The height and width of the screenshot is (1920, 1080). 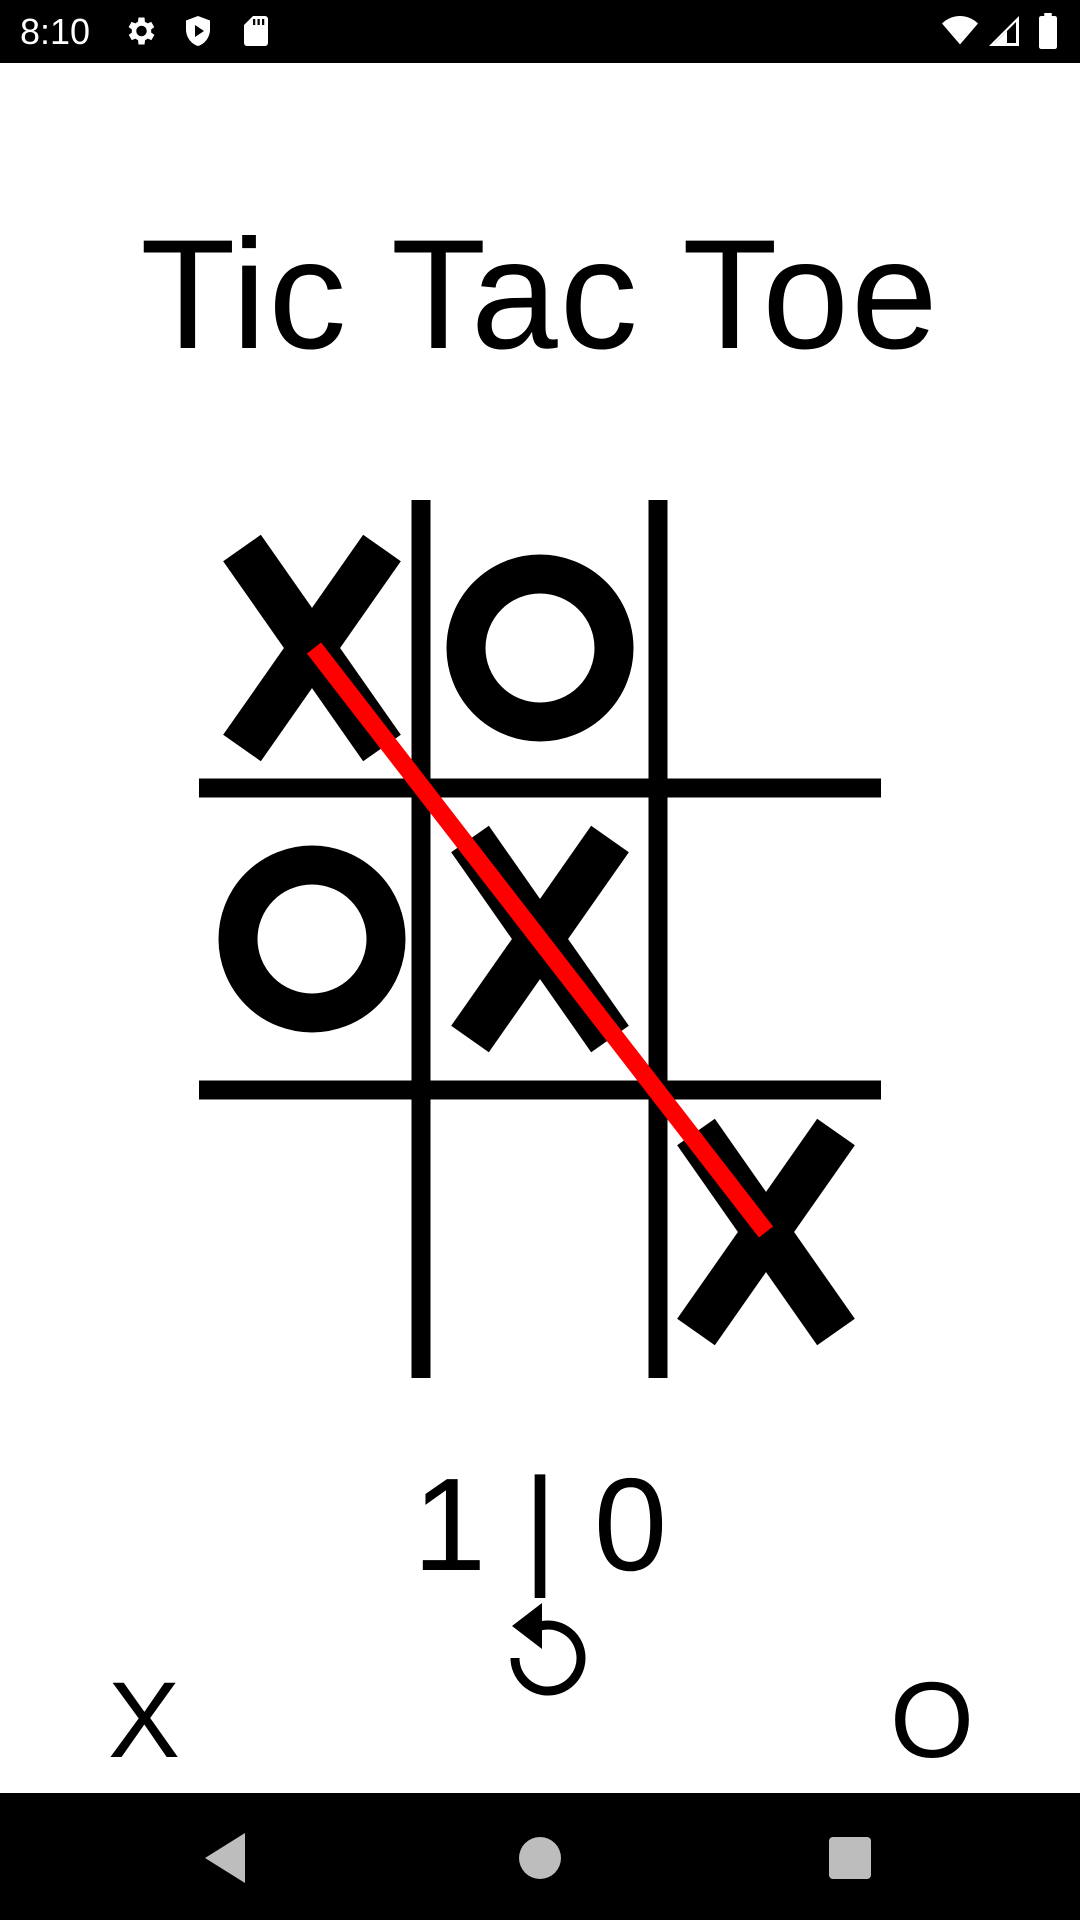 I want to click on back-icon, so click(x=225, y=1858).